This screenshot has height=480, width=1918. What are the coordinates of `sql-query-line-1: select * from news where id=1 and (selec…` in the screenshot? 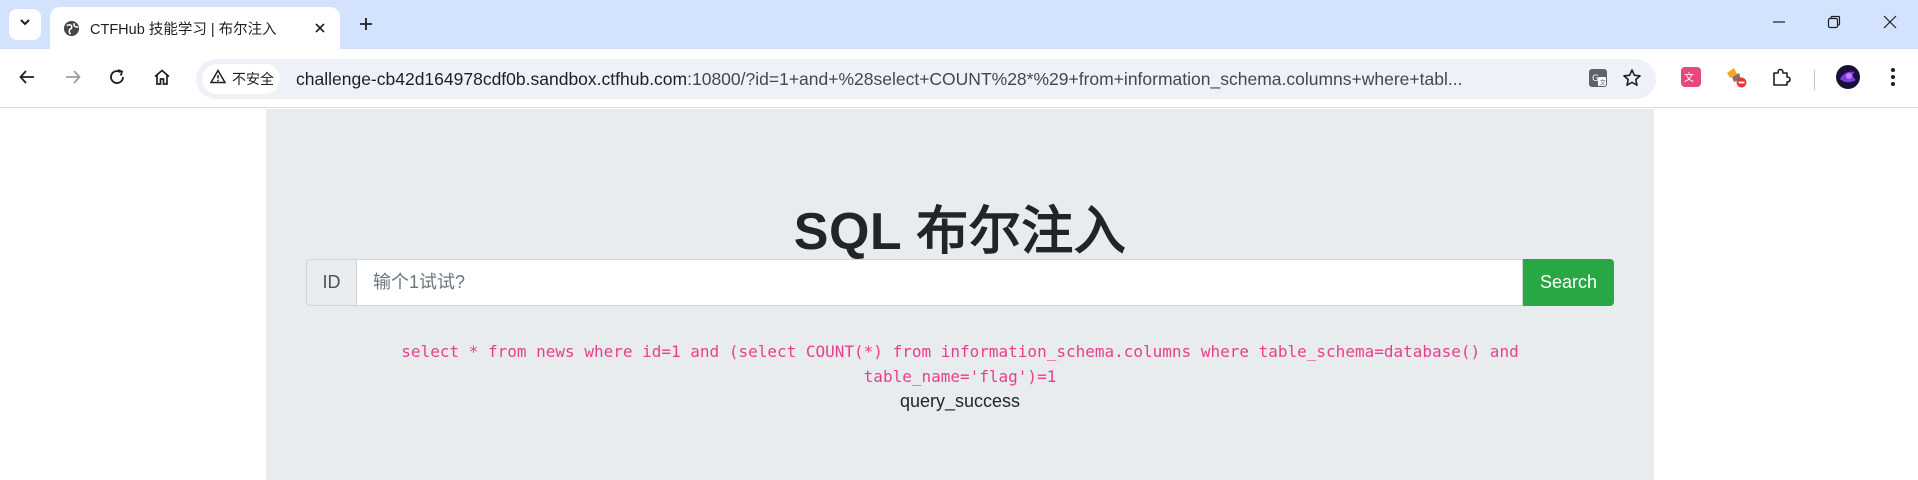 It's located at (960, 351).